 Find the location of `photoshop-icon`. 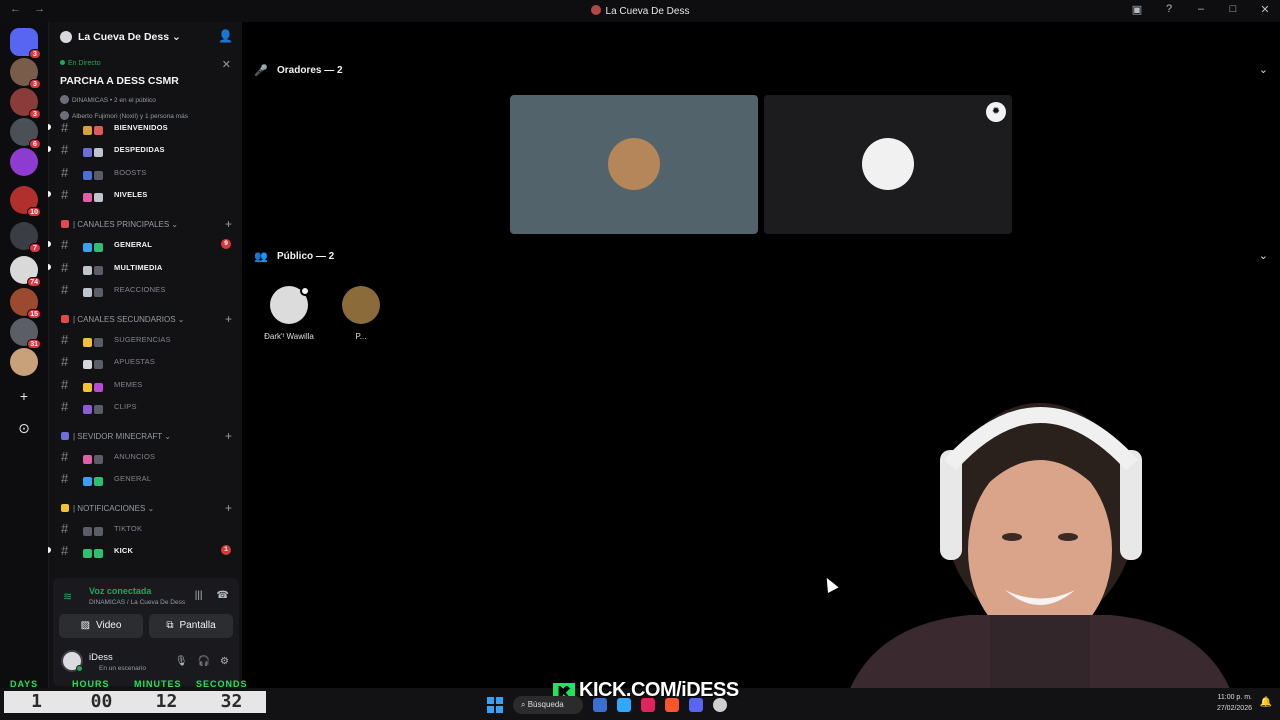

photoshop-icon is located at coordinates (624, 705).